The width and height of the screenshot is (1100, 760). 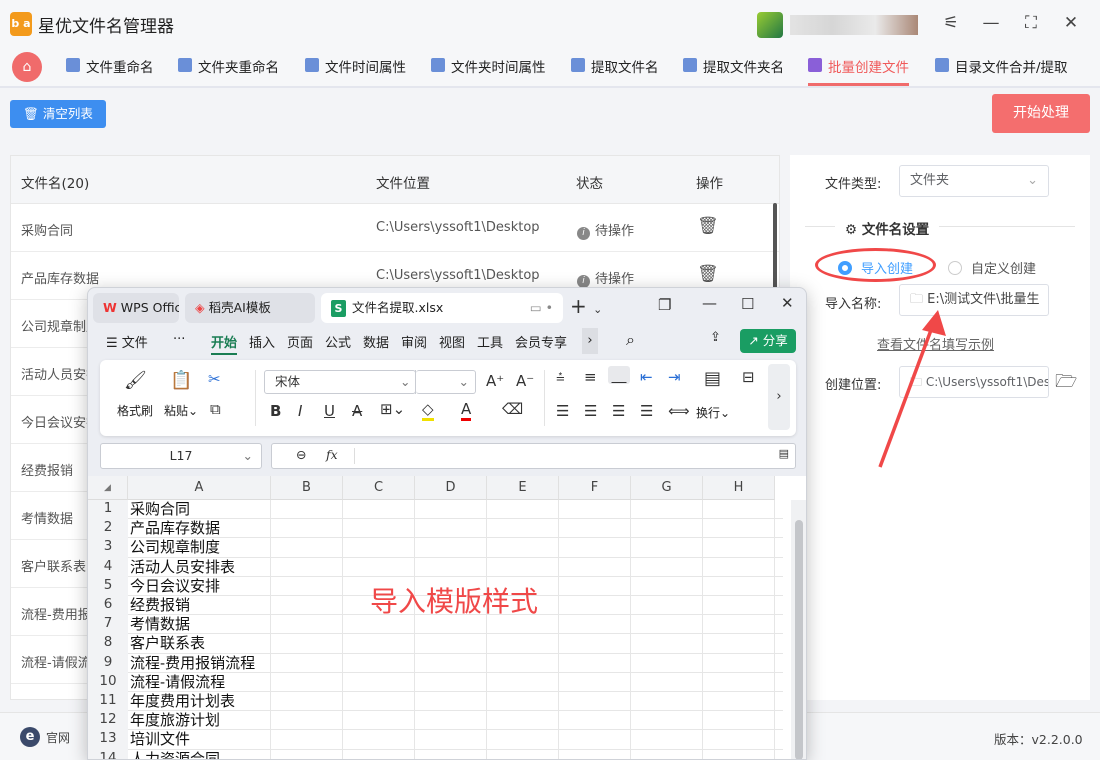 I want to click on tab-batch-create: 批量创建文件, so click(x=858, y=71).